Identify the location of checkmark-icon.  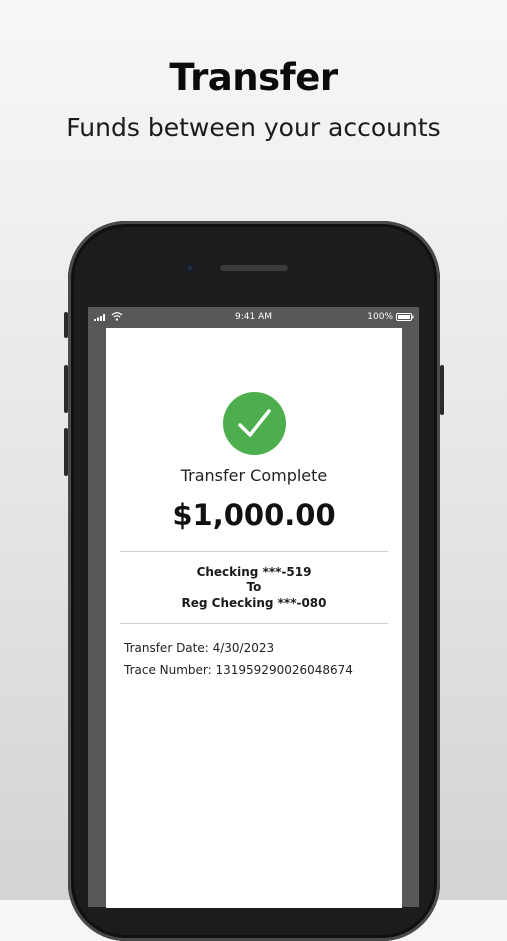
(254, 423).